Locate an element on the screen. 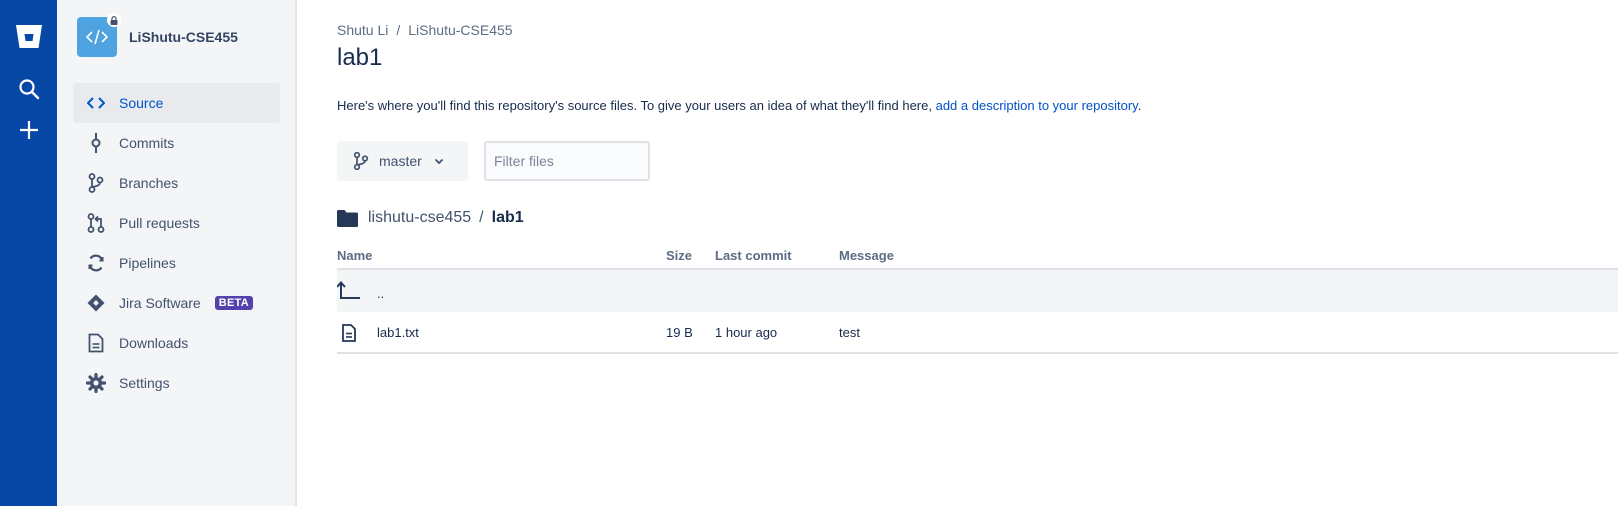 The height and width of the screenshot is (506, 1618). commit-icon is located at coordinates (96, 143).